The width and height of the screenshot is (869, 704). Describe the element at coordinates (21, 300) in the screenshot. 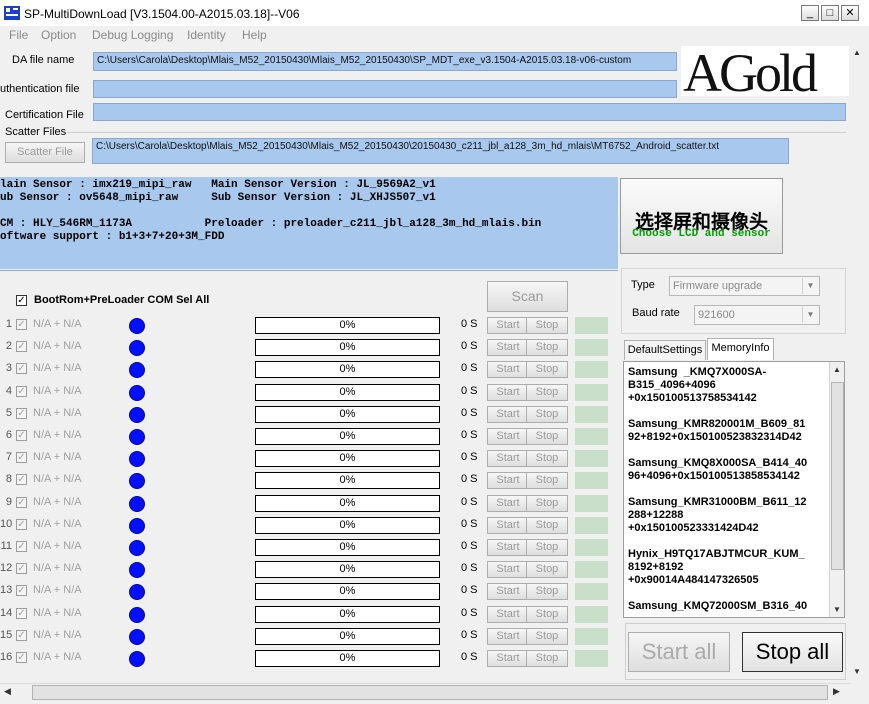

I see `com-sel-all-checkbox: ✓` at that location.